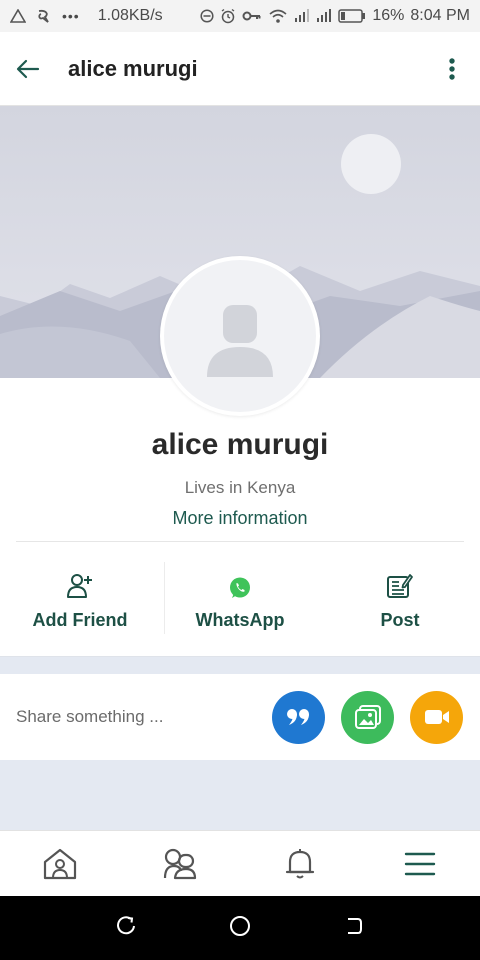 This screenshot has height=960, width=480. I want to click on user-placeholder-icon, so click(240, 341).